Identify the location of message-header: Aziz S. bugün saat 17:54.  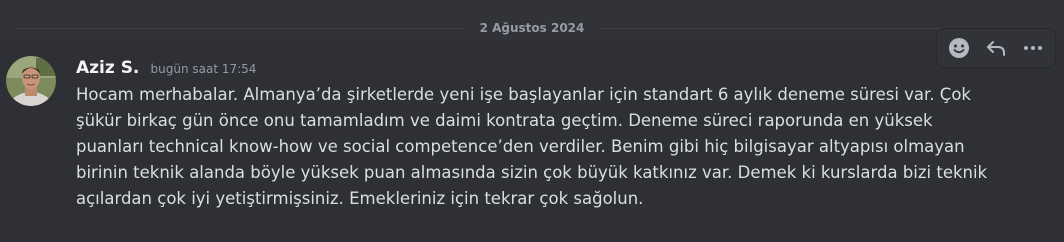
(166, 68).